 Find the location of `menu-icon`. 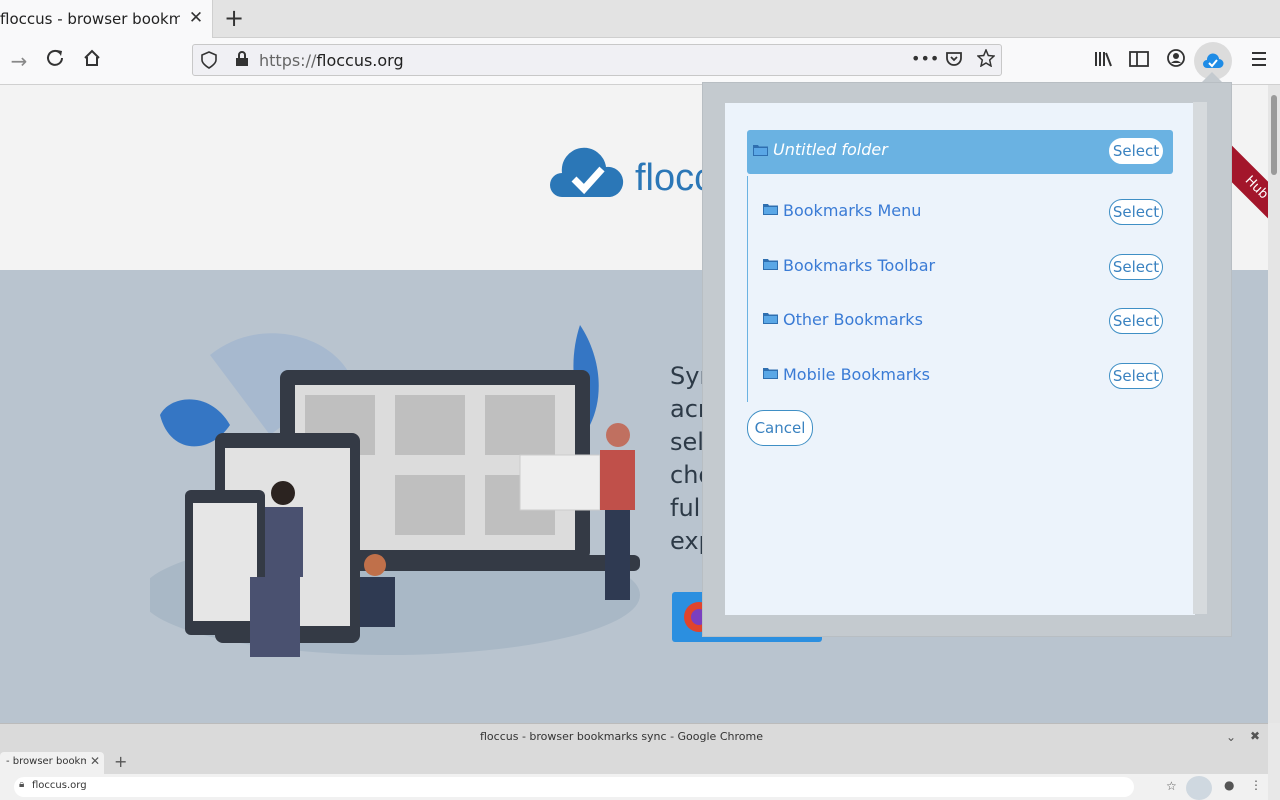

menu-icon is located at coordinates (1259, 61).